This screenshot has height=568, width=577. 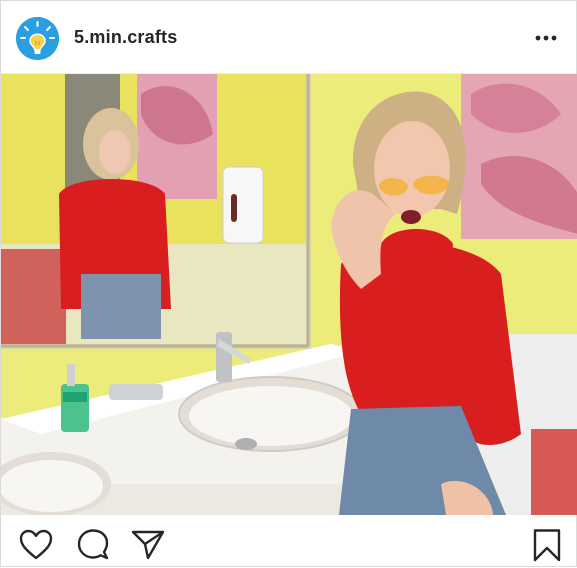 I want to click on action-bar, so click(x=288, y=541).